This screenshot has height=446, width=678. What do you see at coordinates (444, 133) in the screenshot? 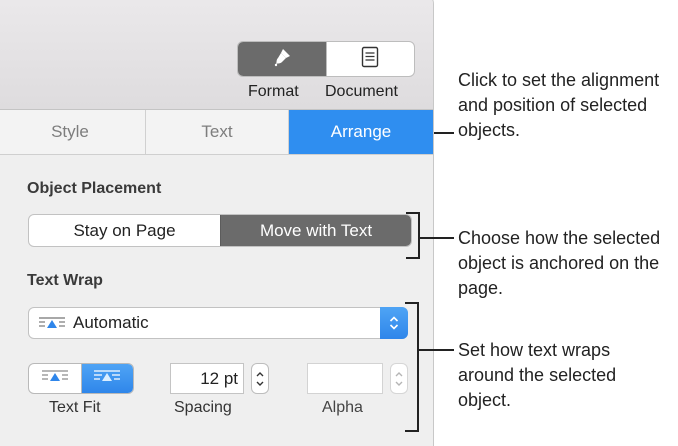
I see `arrange-callout-line` at bounding box center [444, 133].